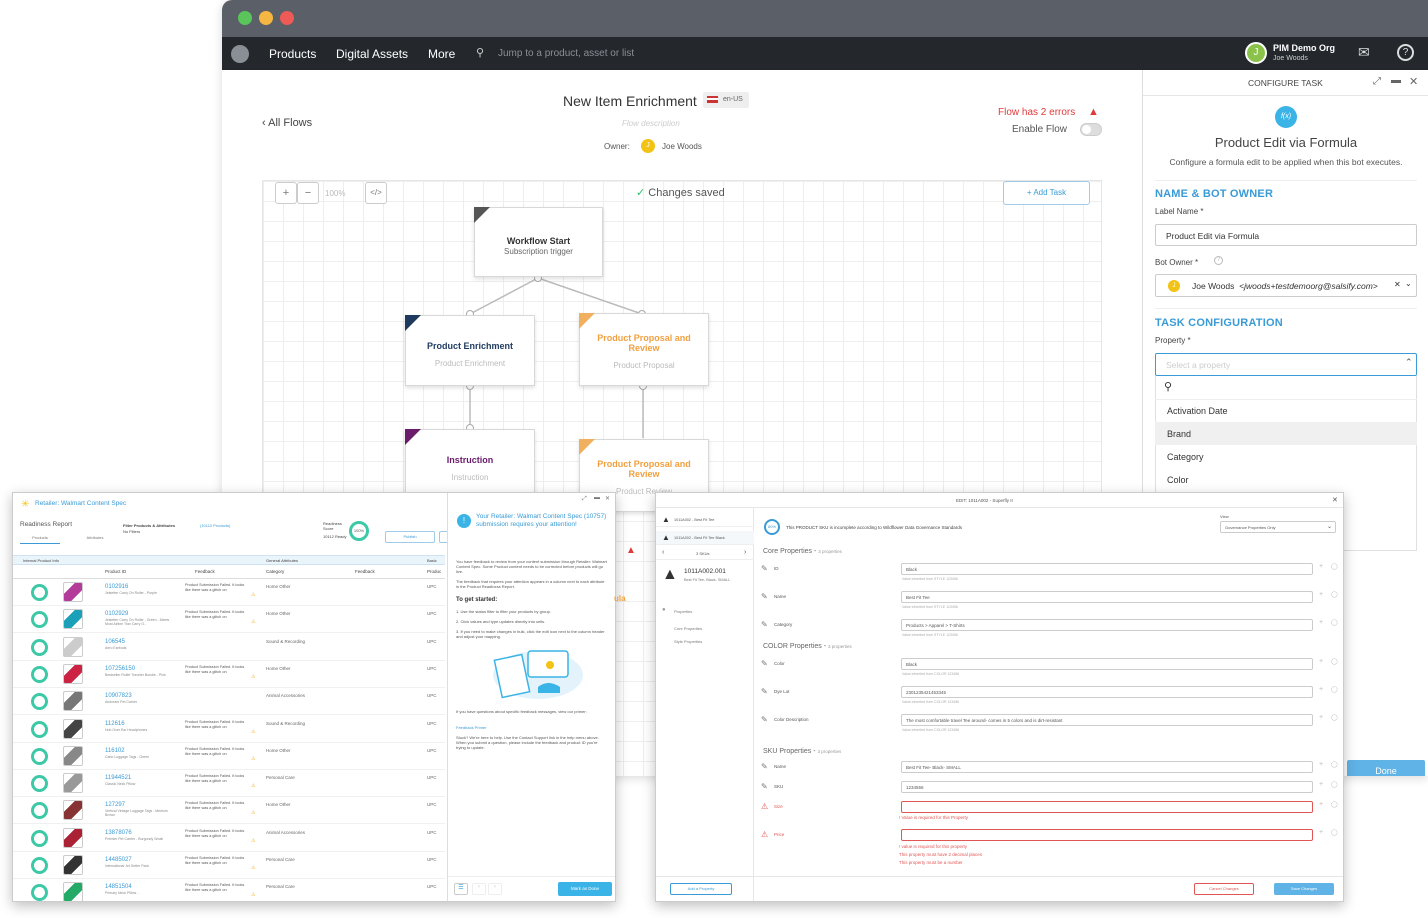 This screenshot has width=1428, height=918. What do you see at coordinates (1409, 362) in the screenshot?
I see `chevron-up-icon: ⌃` at bounding box center [1409, 362].